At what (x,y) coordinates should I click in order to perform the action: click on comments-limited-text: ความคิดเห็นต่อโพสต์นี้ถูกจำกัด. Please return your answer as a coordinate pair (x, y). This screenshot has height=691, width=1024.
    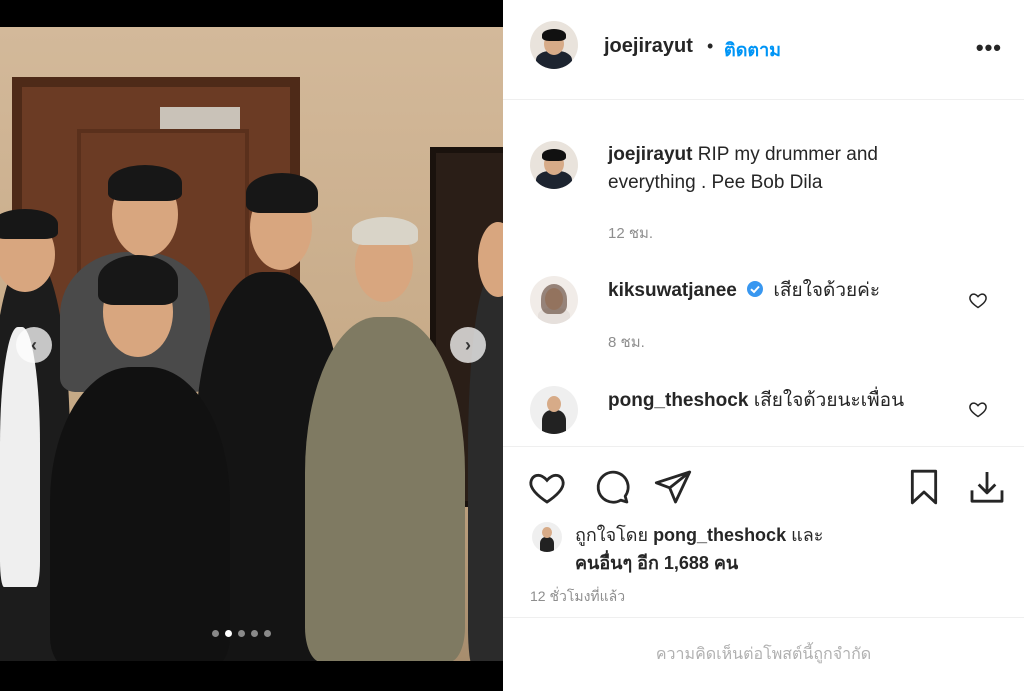
    Looking at the image, I should click on (763, 654).